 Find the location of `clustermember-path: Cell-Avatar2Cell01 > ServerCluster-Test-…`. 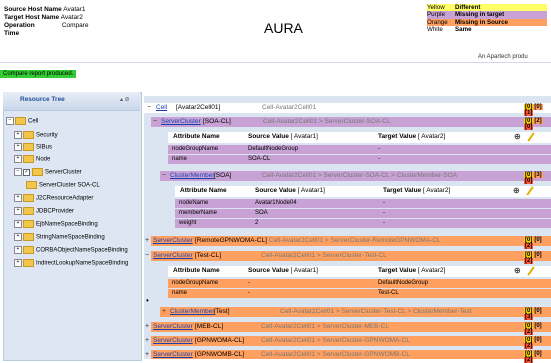

clustermember-path: Cell-Avatar2Cell01 > ServerCluster-Test-… is located at coordinates (376, 311).